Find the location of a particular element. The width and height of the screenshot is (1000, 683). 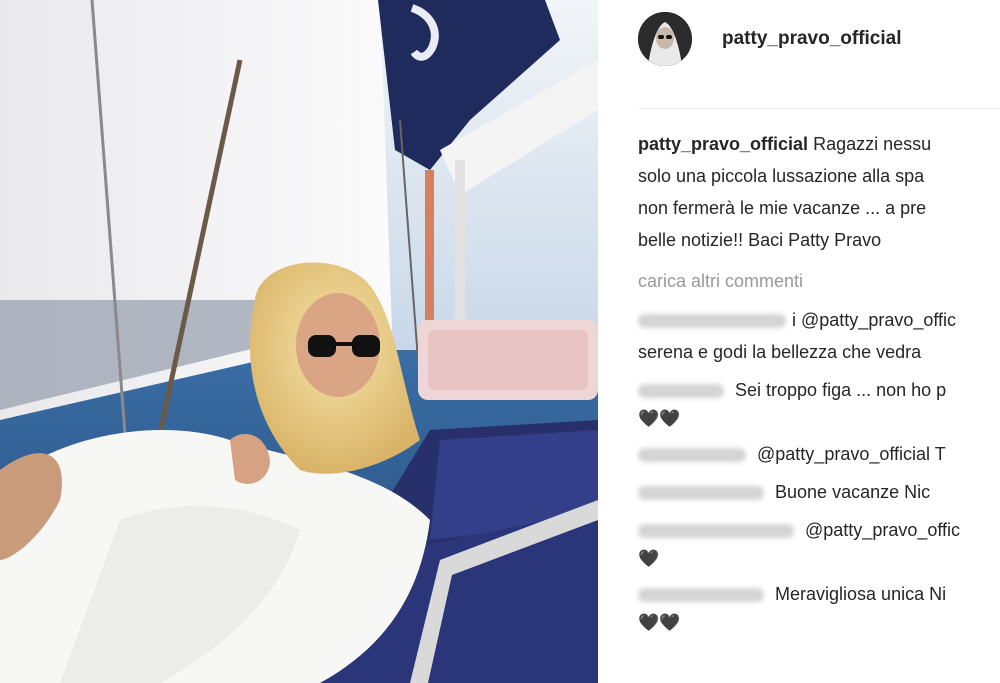

comment-text: @patty_pravo_official T is located at coordinates (851, 454).